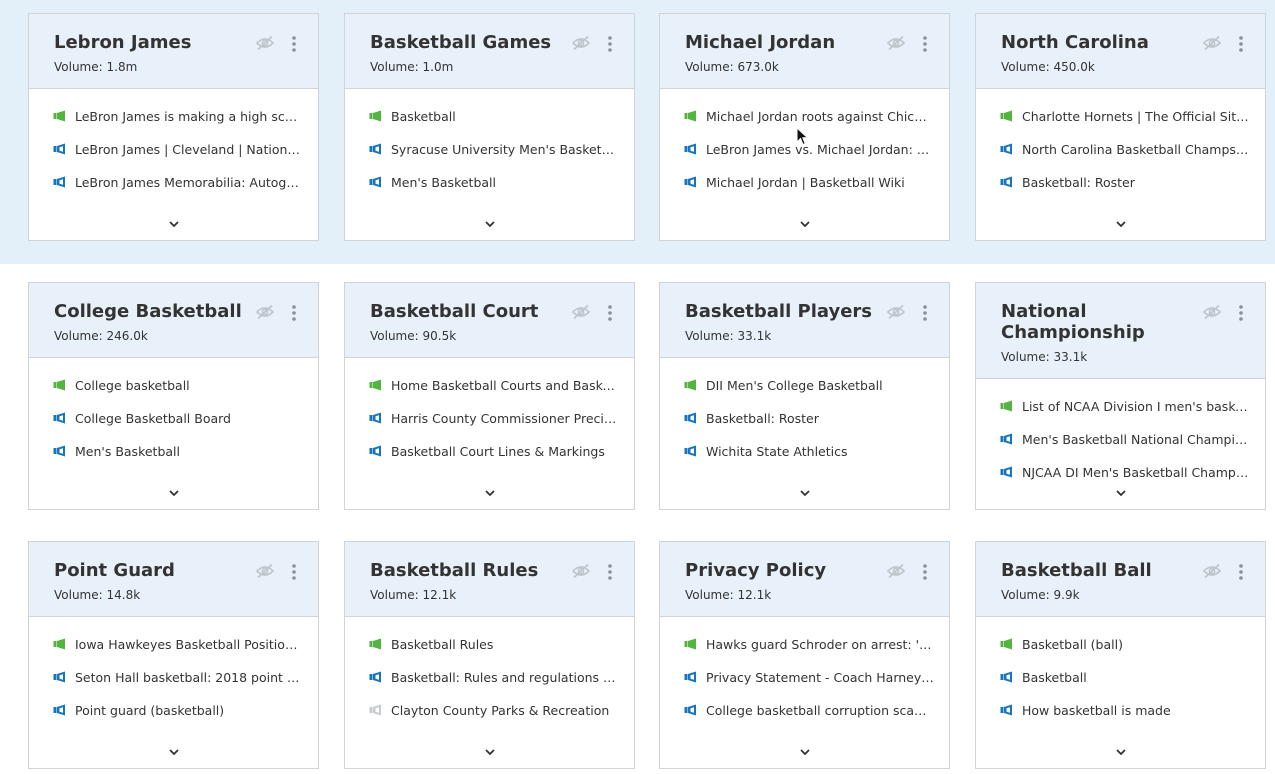 Image resolution: width=1275 pixels, height=774 pixels. Describe the element at coordinates (489, 579) in the screenshot. I see `card-header: Basketball Rules Volume: 12.1k` at that location.